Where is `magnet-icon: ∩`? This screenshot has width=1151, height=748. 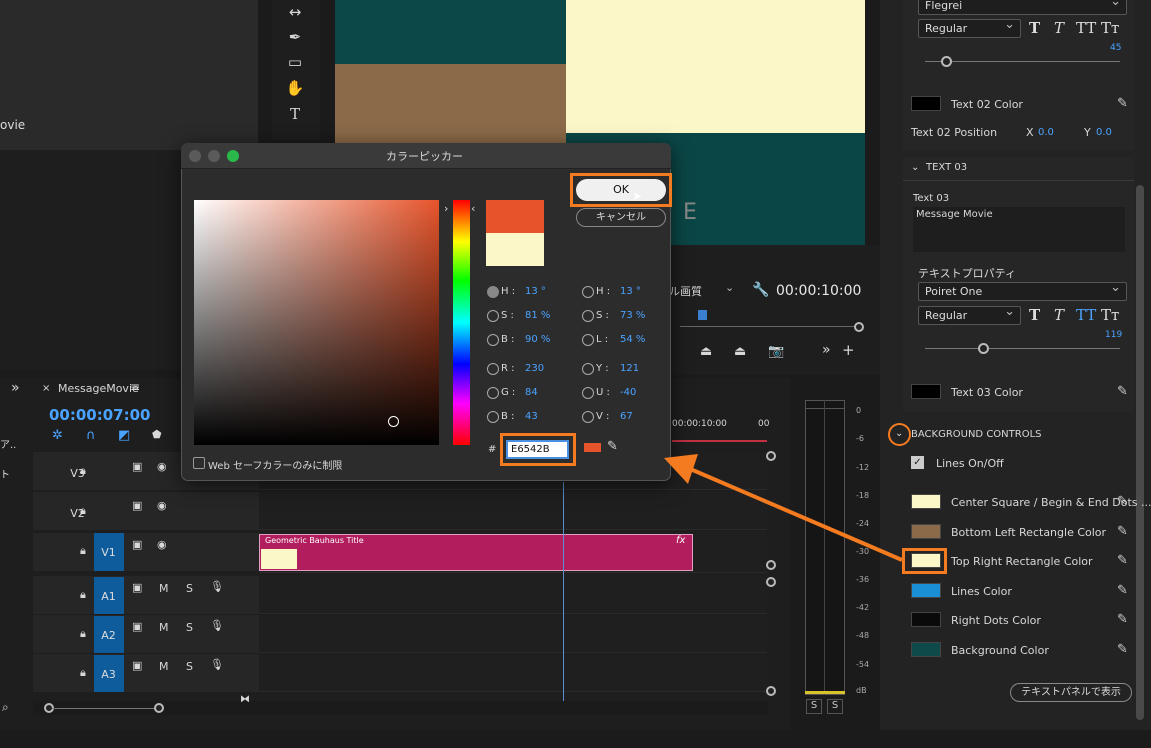
magnet-icon: ∩ is located at coordinates (91, 435).